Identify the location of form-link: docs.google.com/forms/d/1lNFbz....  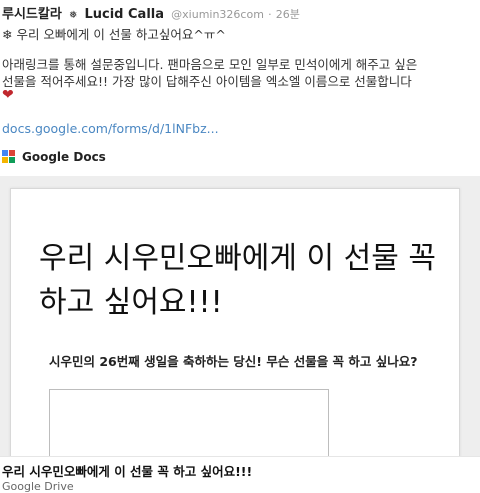
(110, 128).